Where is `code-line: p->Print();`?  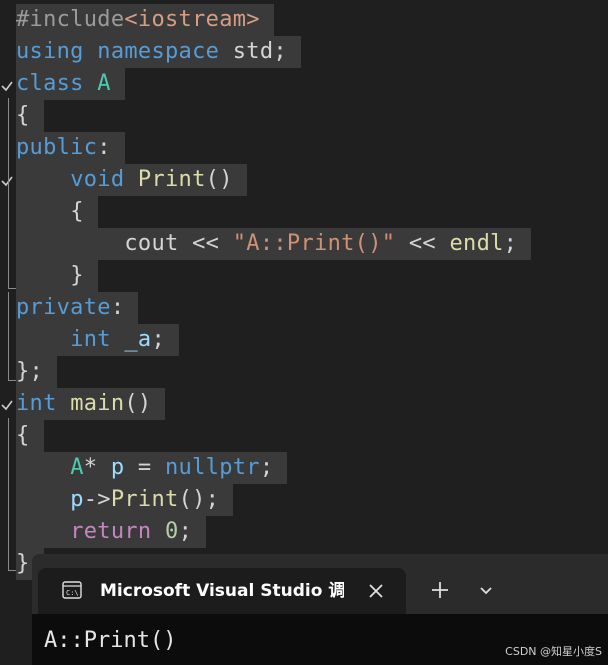 code-line: p->Print(); is located at coordinates (125, 500).